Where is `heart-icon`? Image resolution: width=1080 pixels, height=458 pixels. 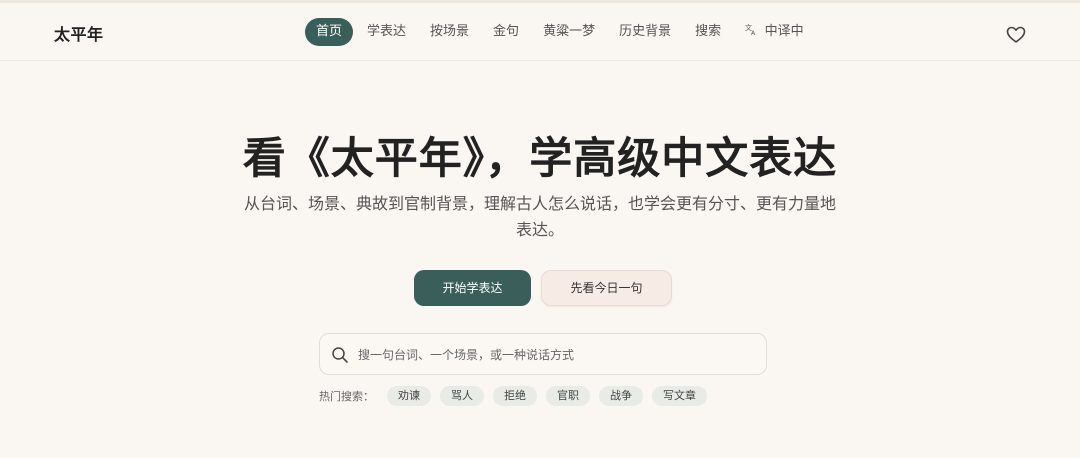
heart-icon is located at coordinates (1016, 35).